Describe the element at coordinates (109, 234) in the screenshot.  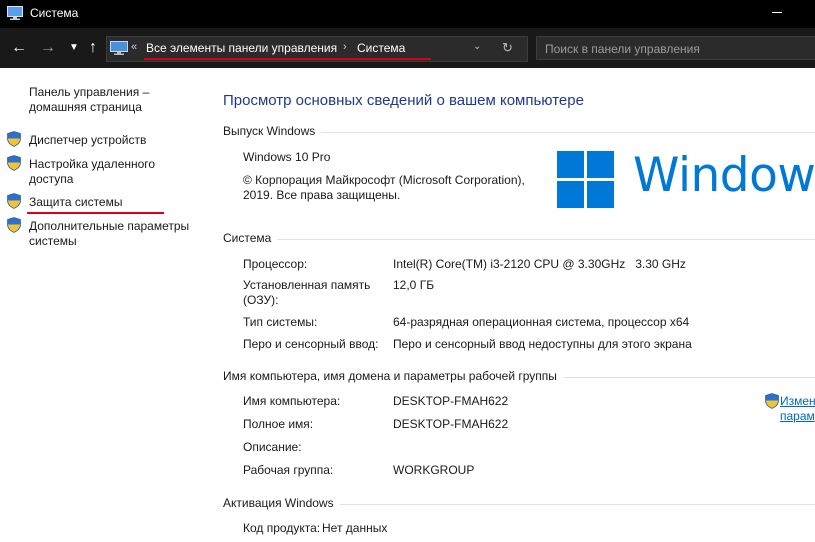
I see `sidebar-item-advanced-settings: Дополнительные параметры системы` at that location.